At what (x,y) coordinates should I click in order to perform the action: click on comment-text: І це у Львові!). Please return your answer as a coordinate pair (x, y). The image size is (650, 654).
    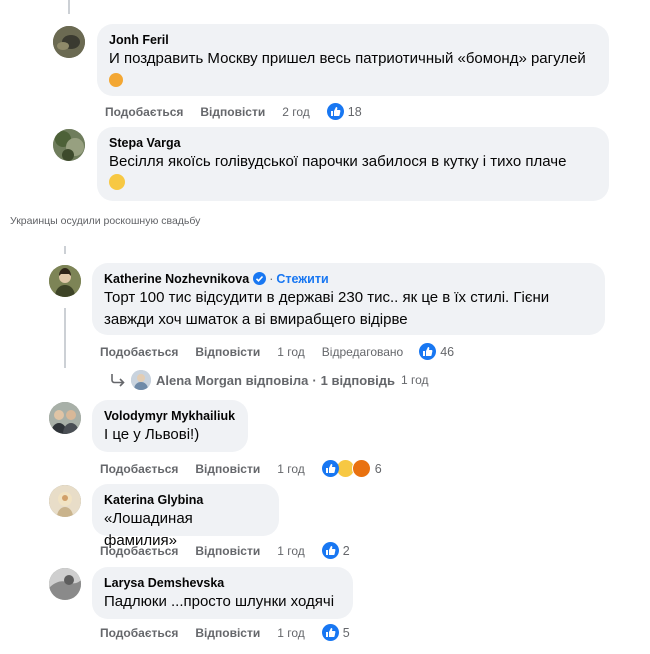
    Looking at the image, I should click on (152, 434).